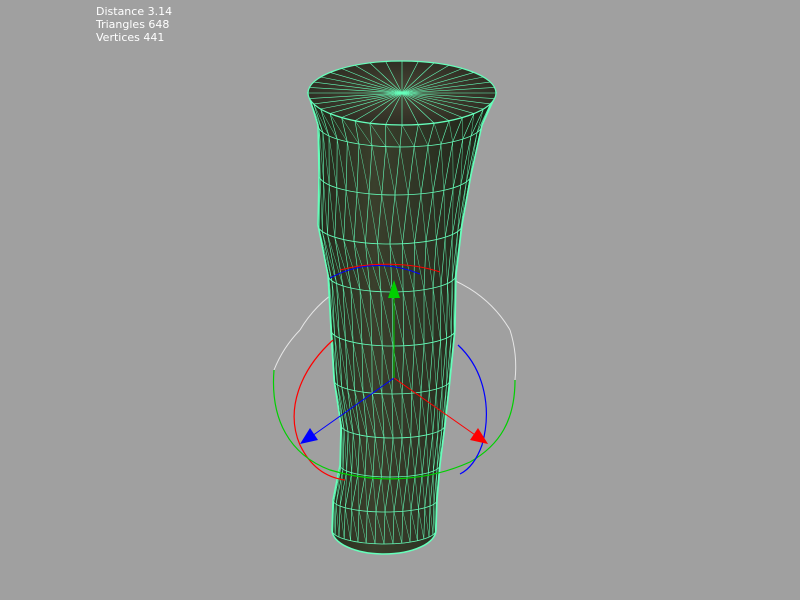 The height and width of the screenshot is (600, 800). What do you see at coordinates (309, 436) in the screenshot?
I see `gizmo-z-arrow` at bounding box center [309, 436].